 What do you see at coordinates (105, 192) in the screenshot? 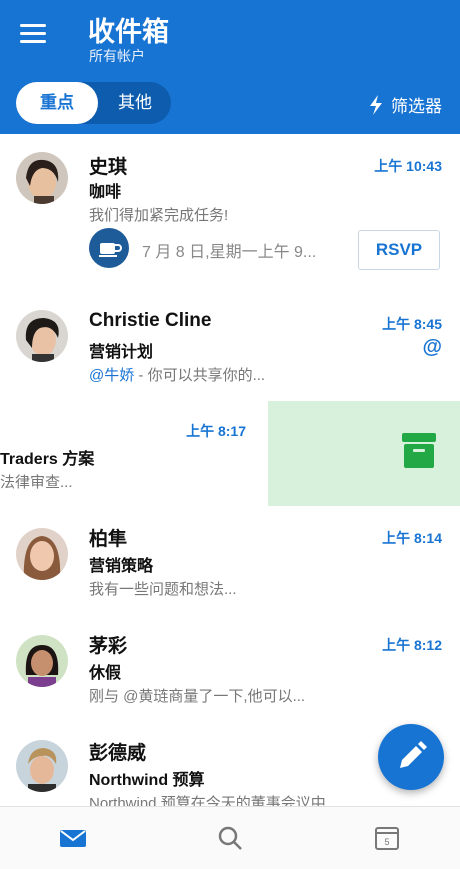
I see `message-subject: 咖啡` at bounding box center [105, 192].